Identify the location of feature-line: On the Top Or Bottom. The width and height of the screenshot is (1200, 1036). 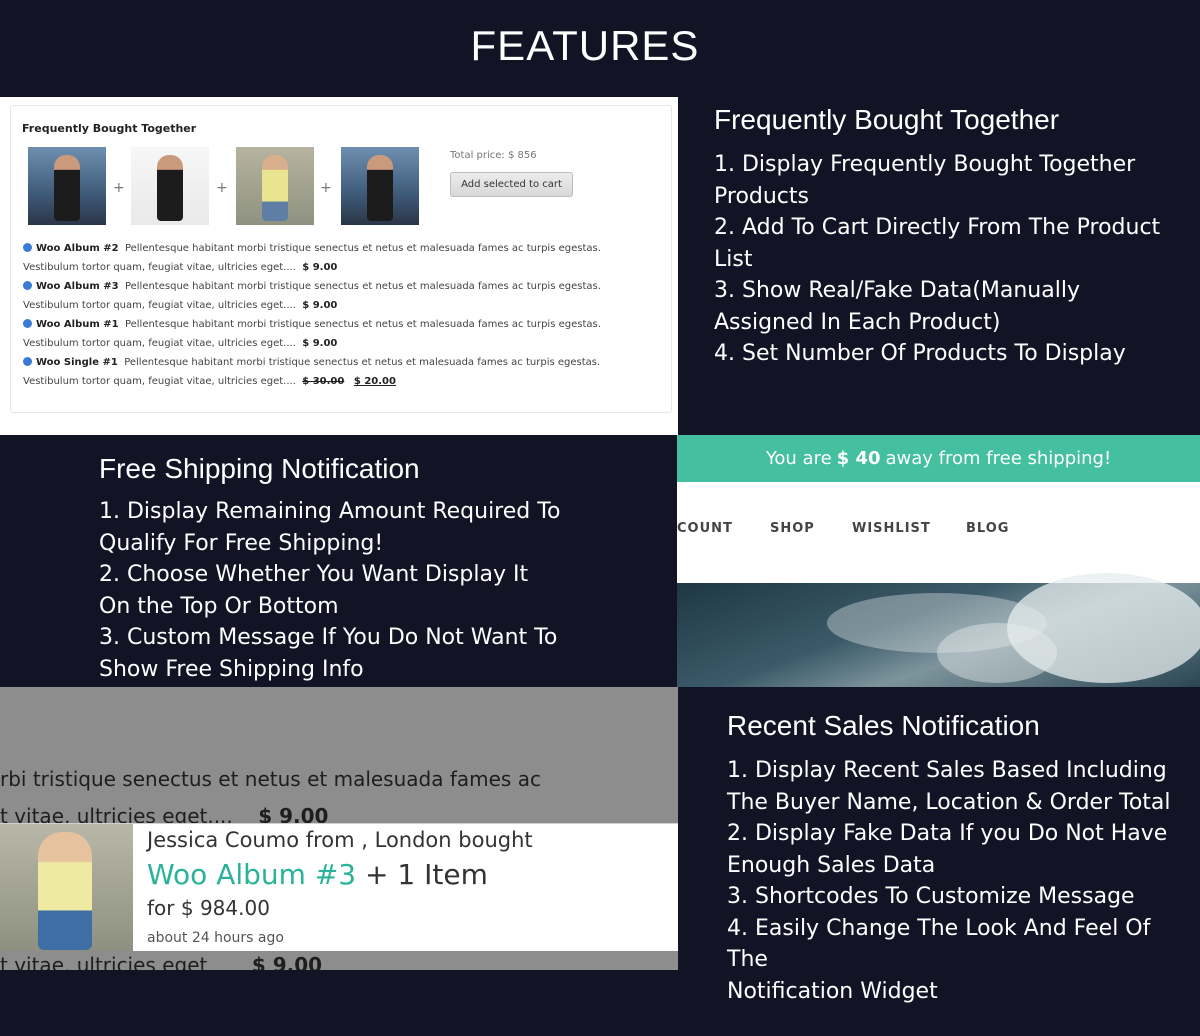
(219, 606).